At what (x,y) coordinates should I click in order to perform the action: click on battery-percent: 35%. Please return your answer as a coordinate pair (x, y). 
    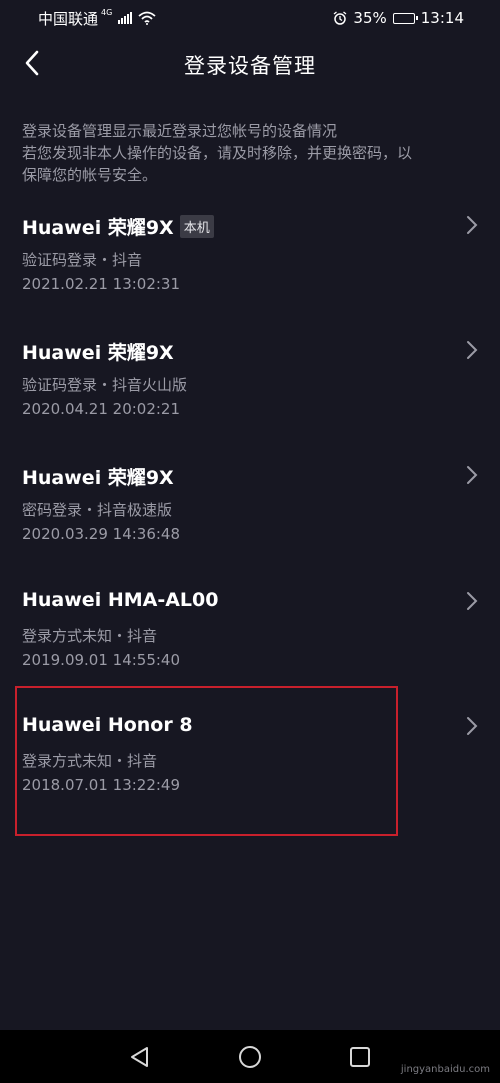
    Looking at the image, I should click on (370, 18).